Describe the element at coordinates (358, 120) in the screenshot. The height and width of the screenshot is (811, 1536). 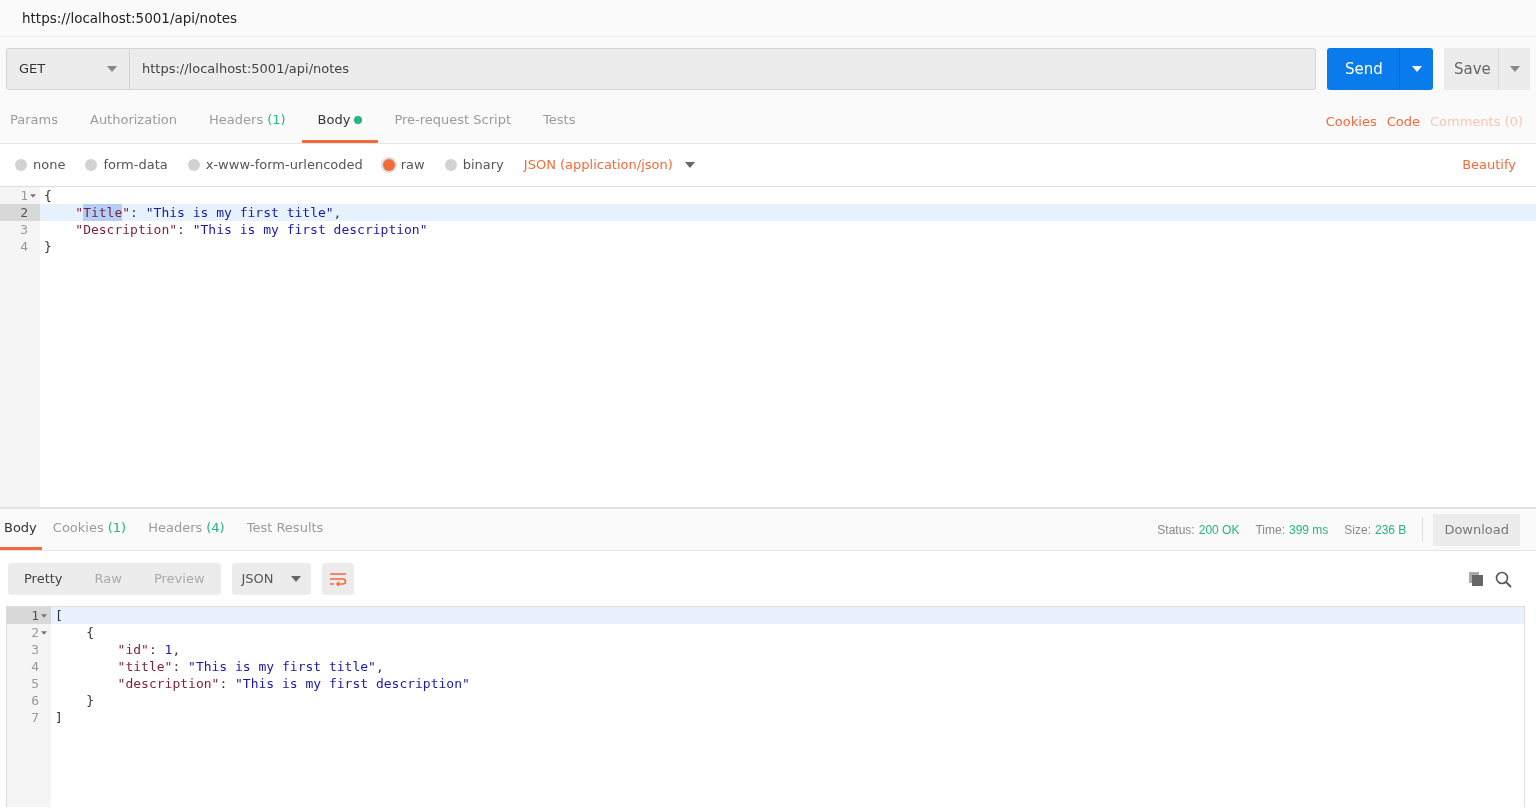
I see `status-dot-icon` at that location.